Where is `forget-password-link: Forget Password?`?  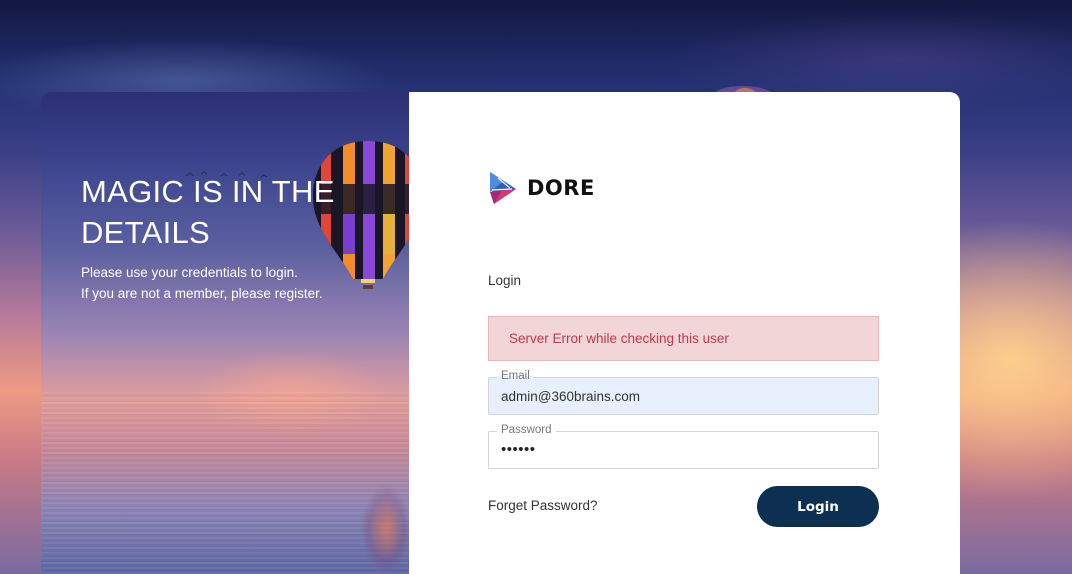 forget-password-link: Forget Password? is located at coordinates (543, 505).